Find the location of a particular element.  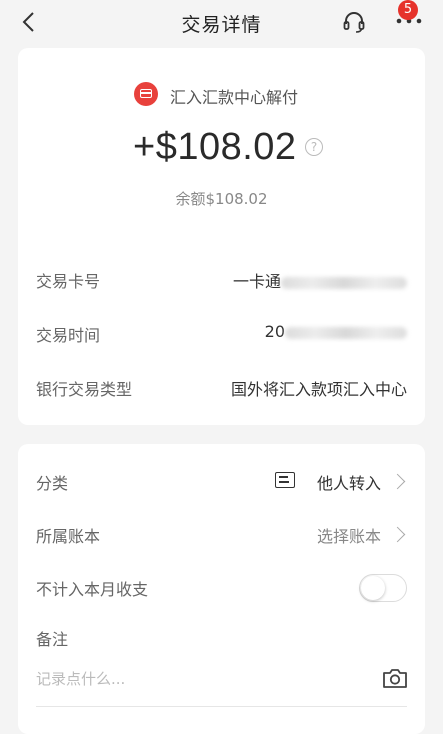

transaction-amount: +$108.02 is located at coordinates (215, 147).